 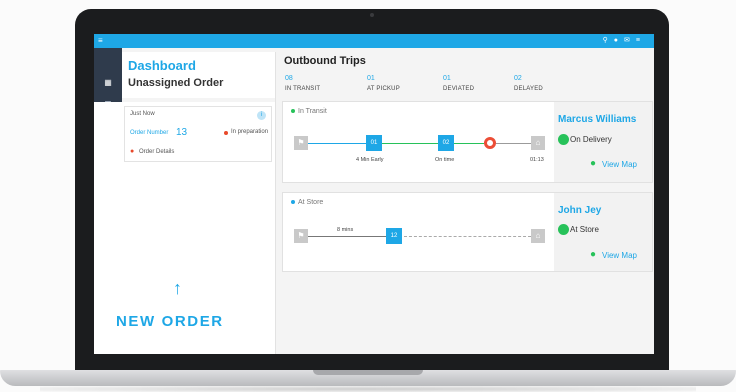 What do you see at coordinates (311, 202) in the screenshot?
I see `trip-status-label: At Store` at bounding box center [311, 202].